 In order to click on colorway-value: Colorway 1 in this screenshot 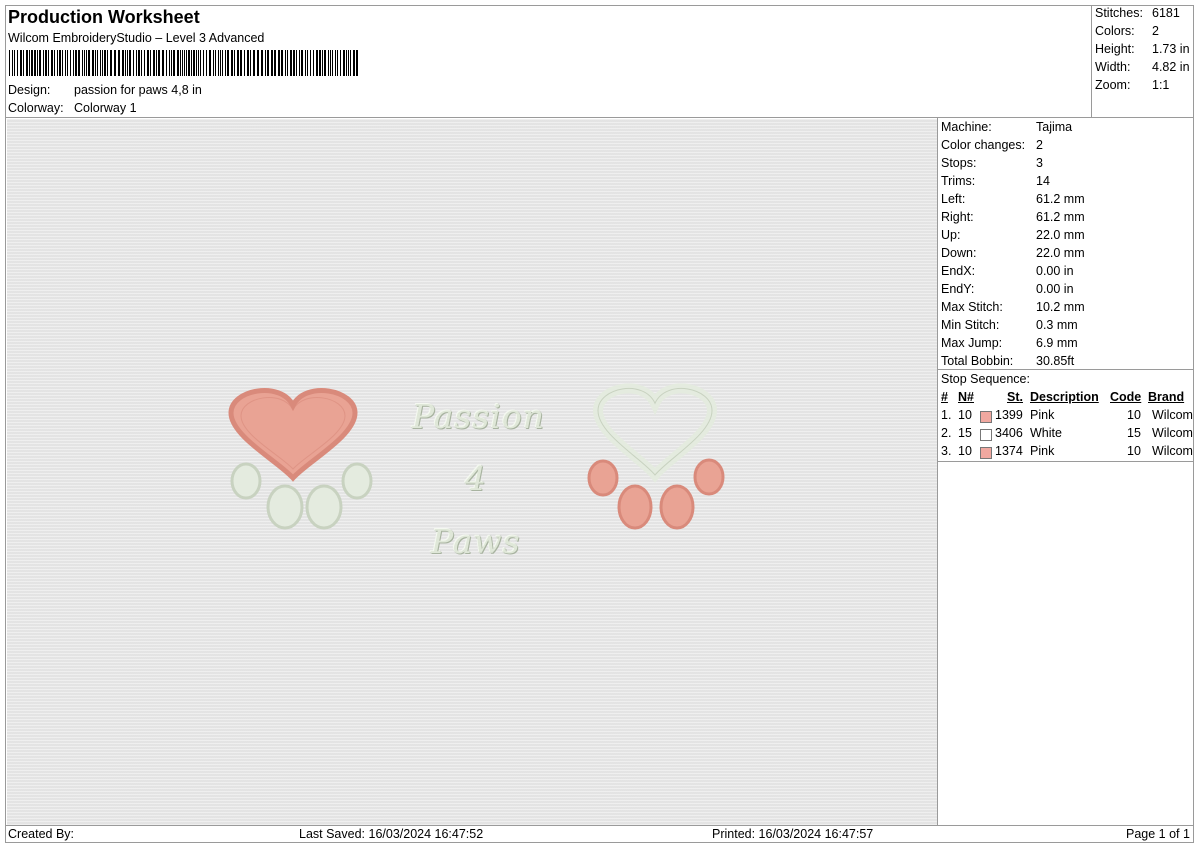, I will do `click(105, 108)`.